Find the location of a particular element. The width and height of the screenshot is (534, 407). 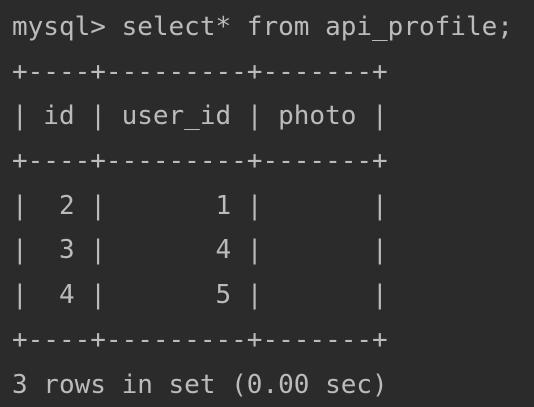

mysql-query-line: mysql> select* from api_profile; is located at coordinates (273, 27).